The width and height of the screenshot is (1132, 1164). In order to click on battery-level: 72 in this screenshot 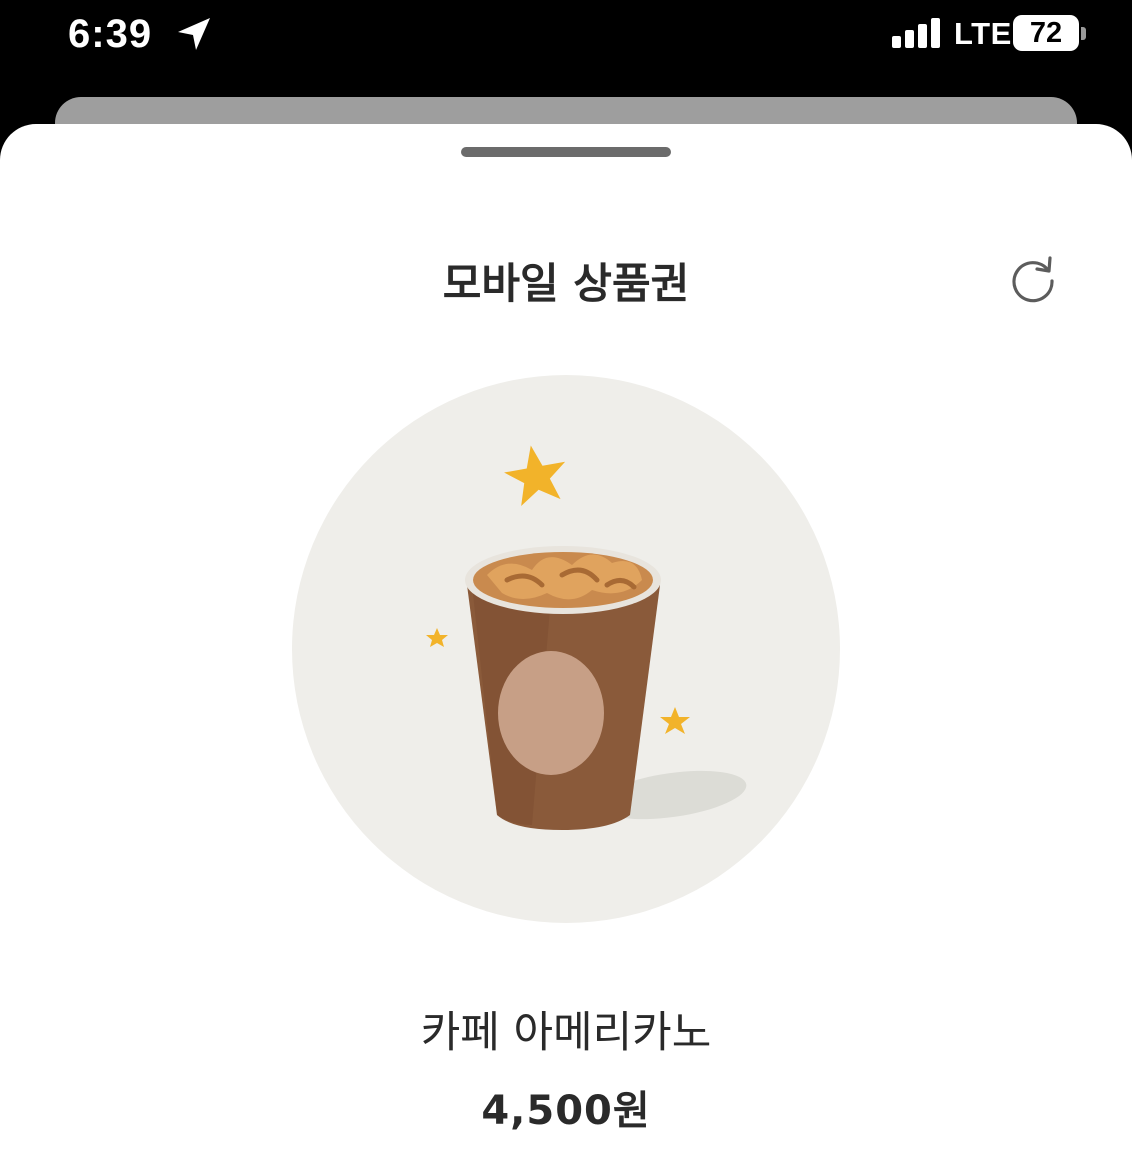, I will do `click(1046, 32)`.